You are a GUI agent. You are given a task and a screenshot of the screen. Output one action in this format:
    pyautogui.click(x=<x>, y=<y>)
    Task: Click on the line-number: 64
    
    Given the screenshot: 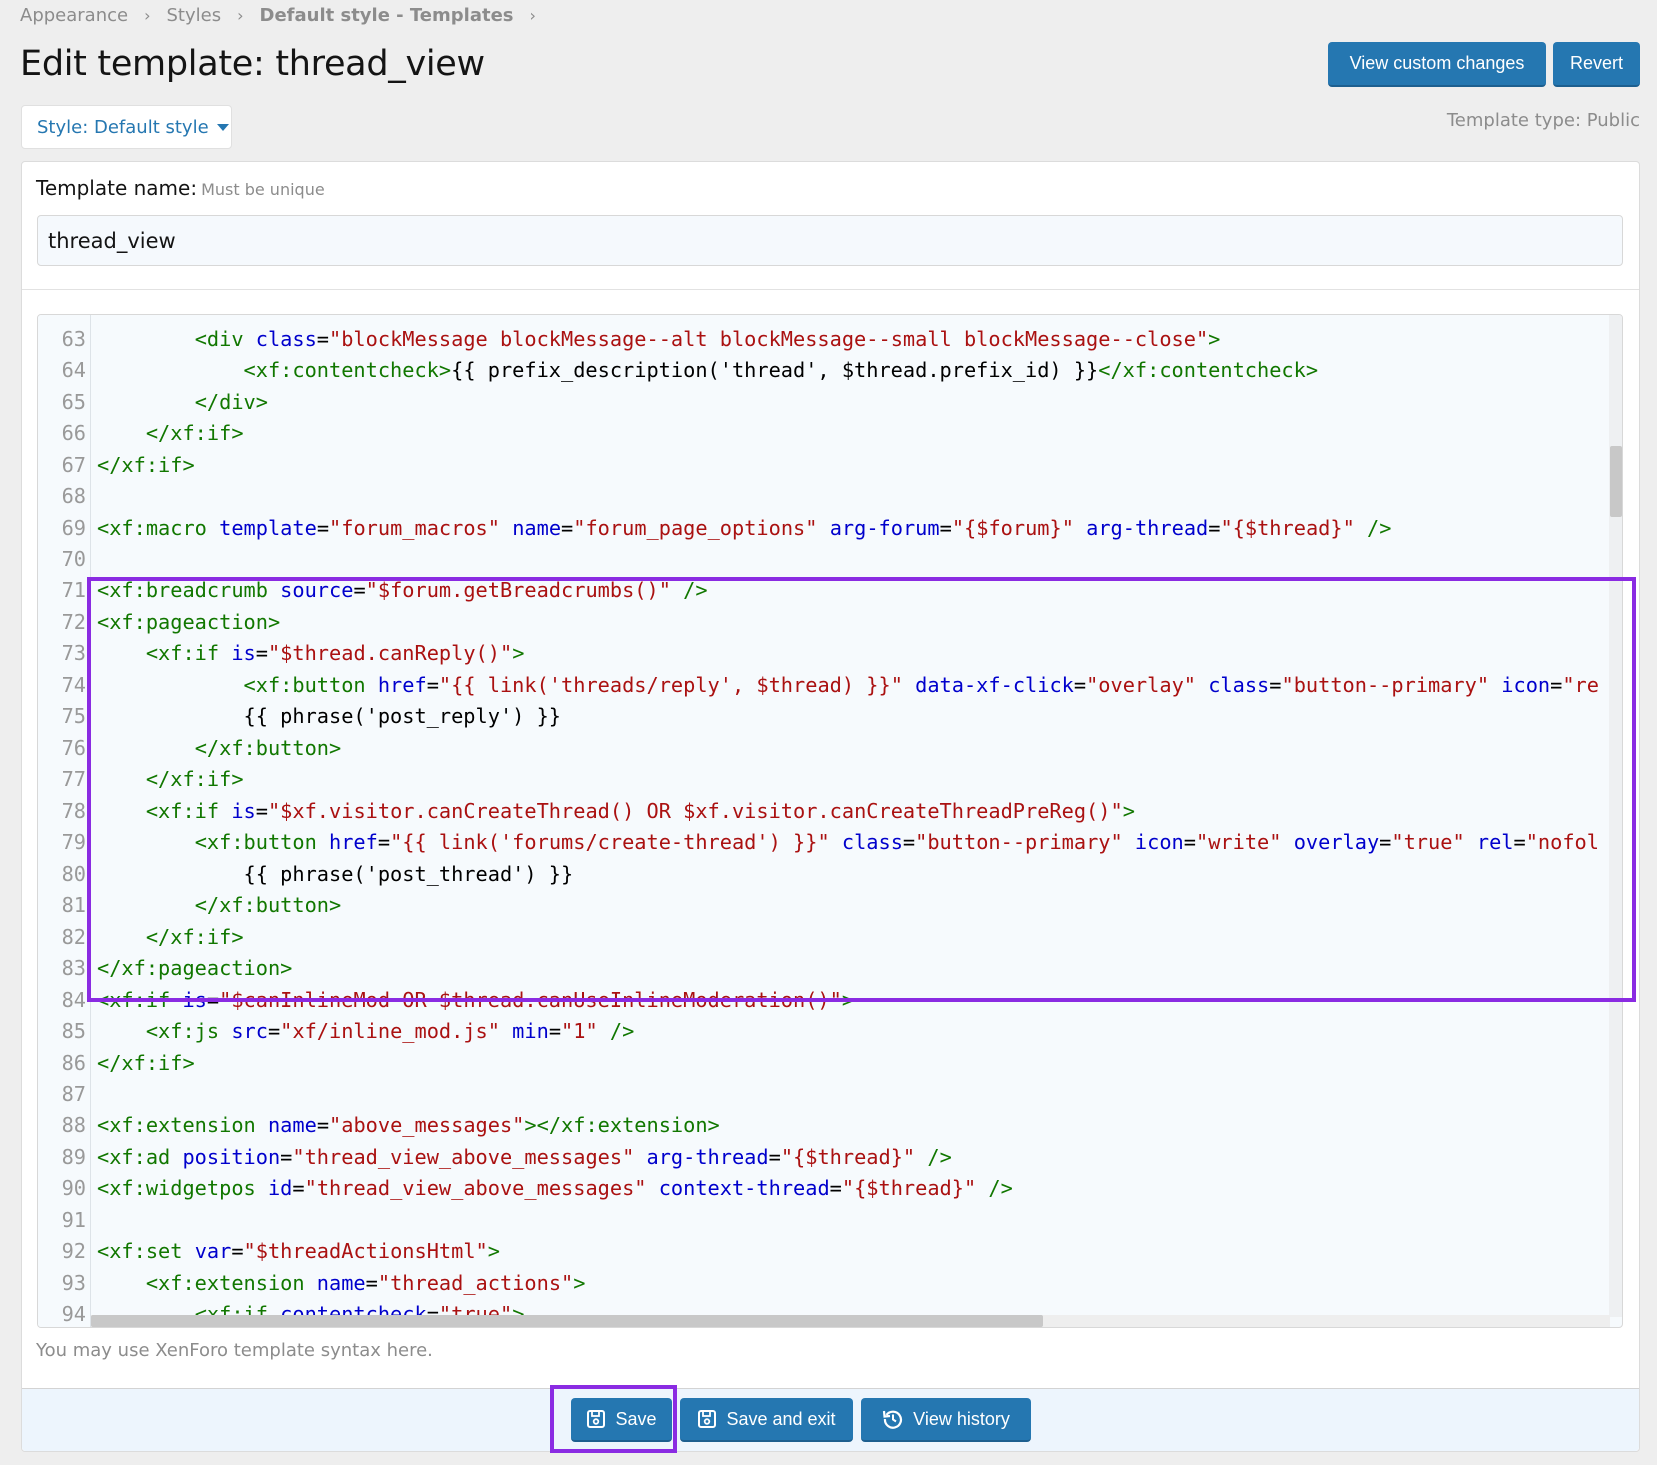 What is the action you would take?
    pyautogui.click(x=73, y=370)
    